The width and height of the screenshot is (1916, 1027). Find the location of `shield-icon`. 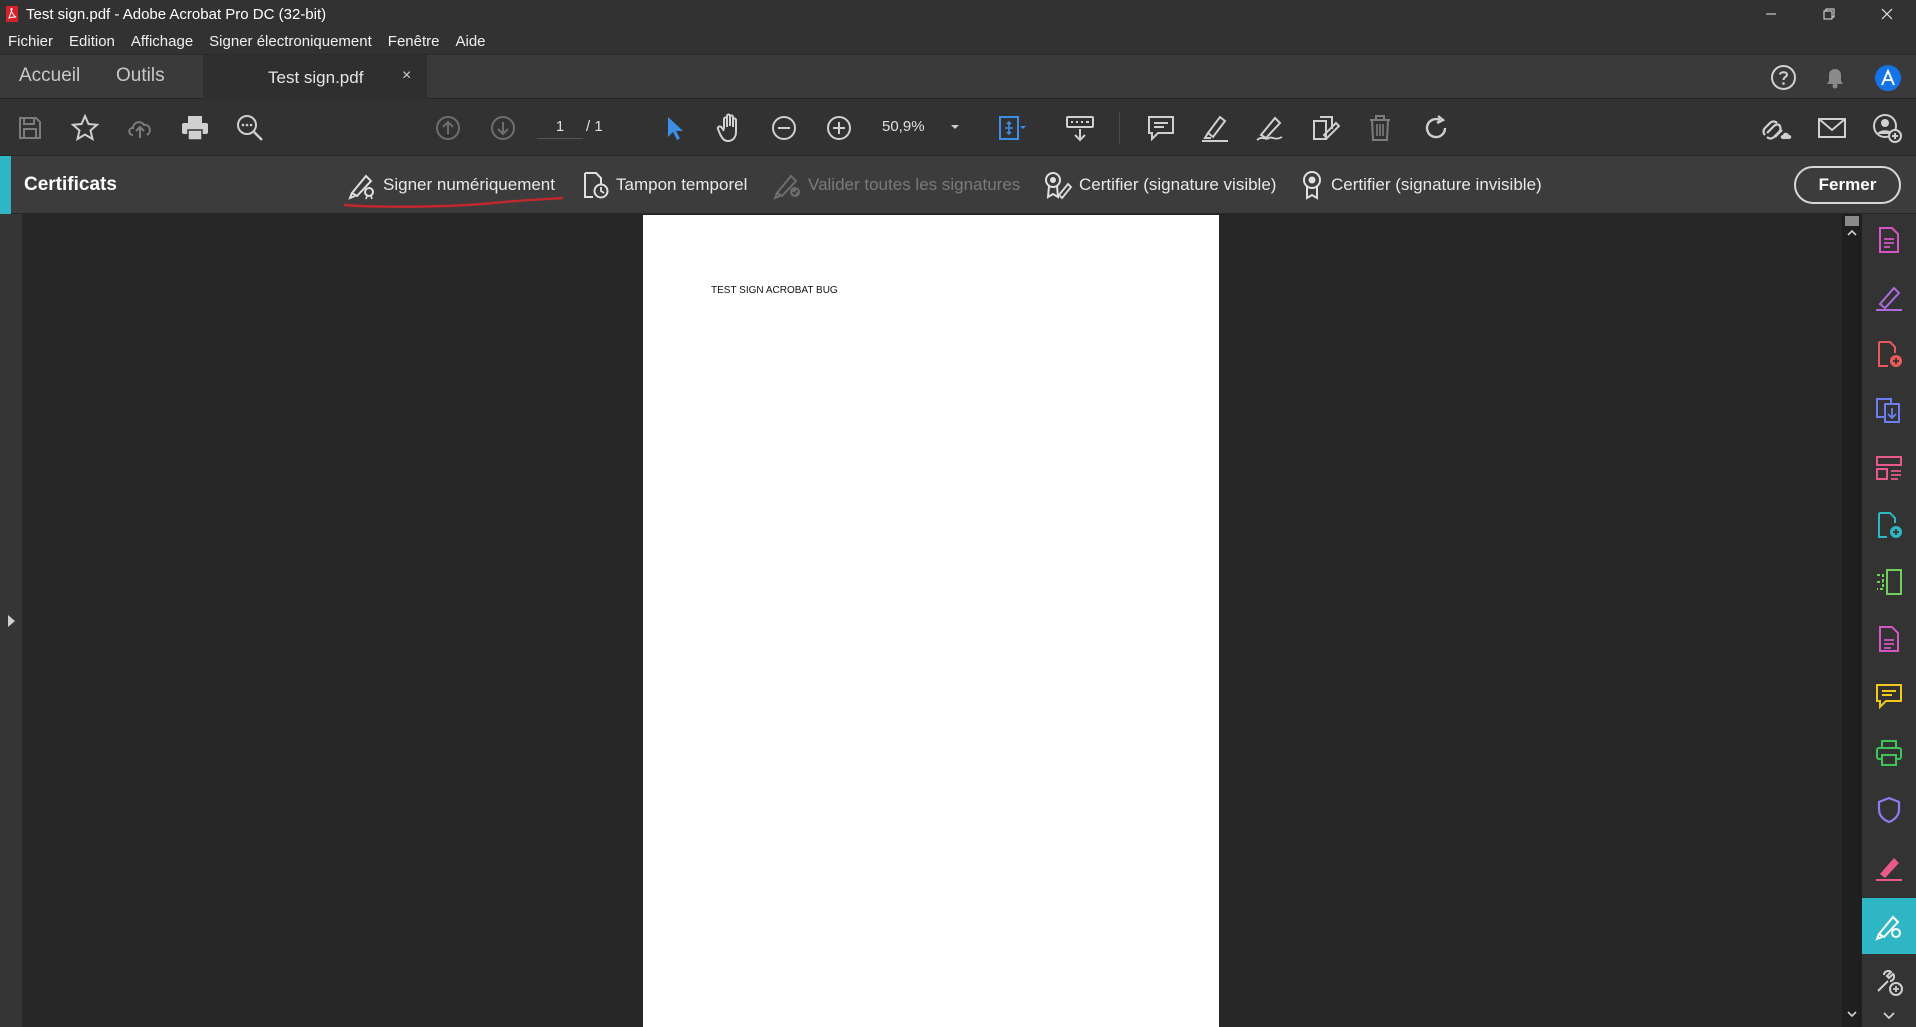

shield-icon is located at coordinates (1889, 810).